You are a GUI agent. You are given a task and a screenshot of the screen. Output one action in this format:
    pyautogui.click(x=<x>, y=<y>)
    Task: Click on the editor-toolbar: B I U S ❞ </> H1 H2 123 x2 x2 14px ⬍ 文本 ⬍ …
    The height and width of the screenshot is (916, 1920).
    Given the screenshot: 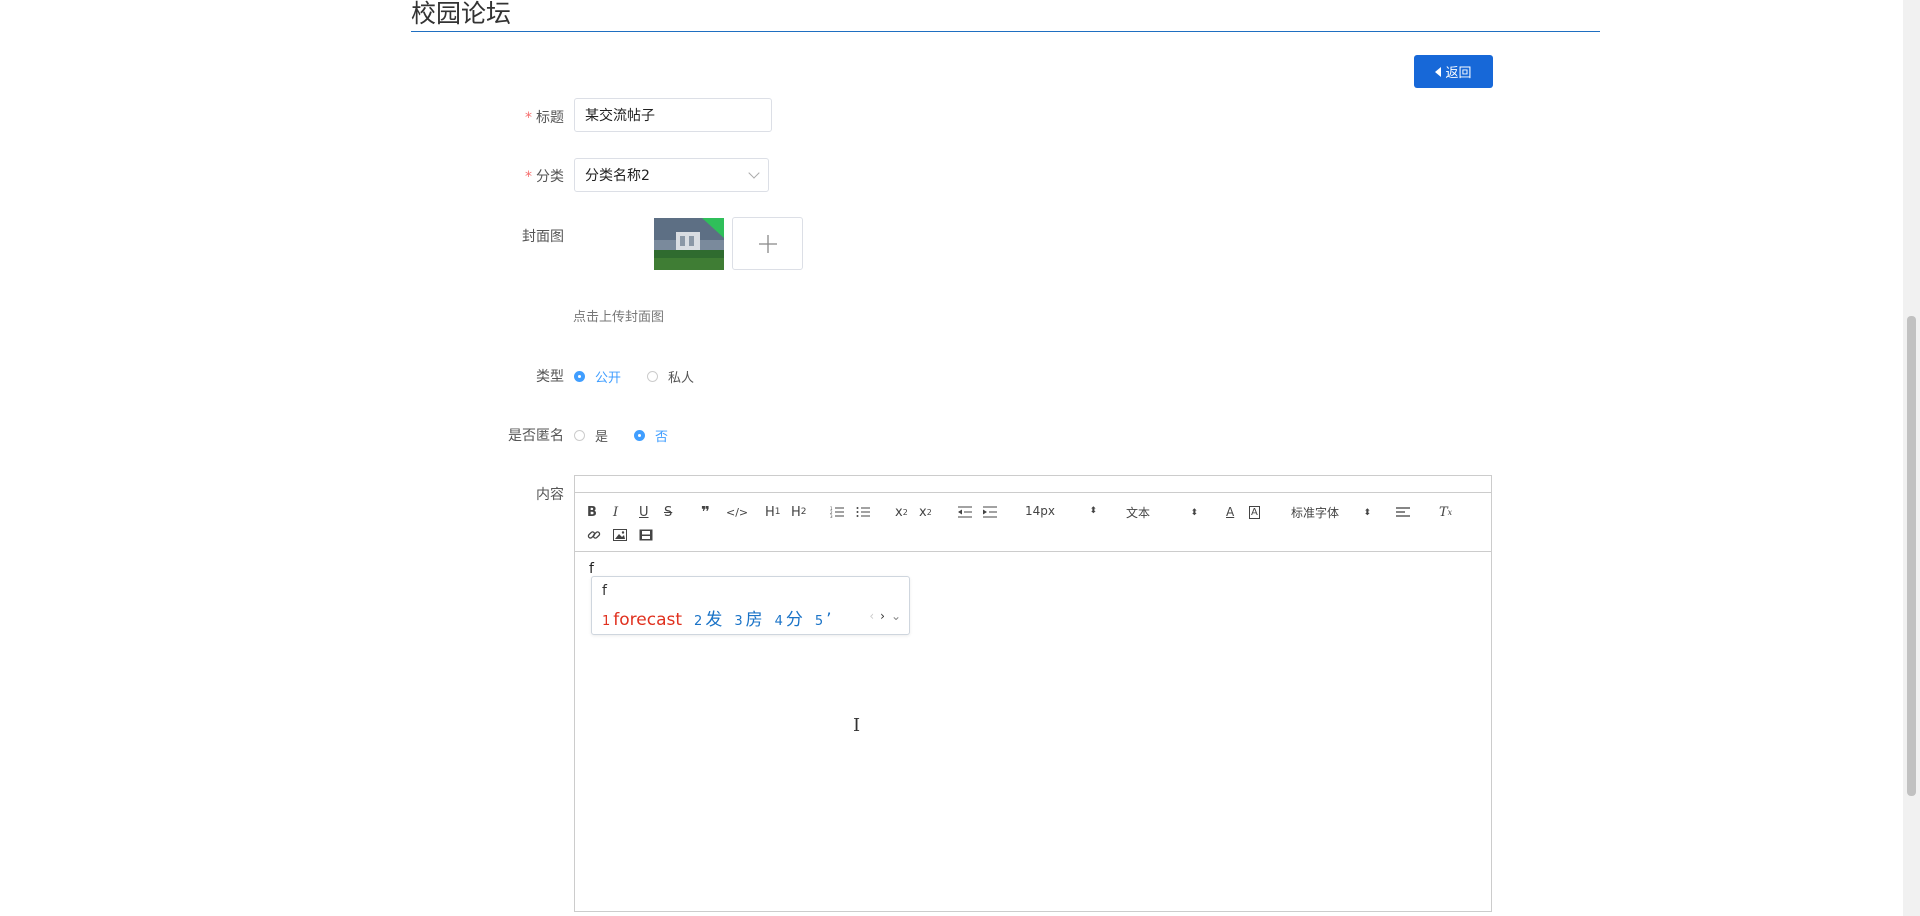 What is the action you would take?
    pyautogui.click(x=1033, y=522)
    